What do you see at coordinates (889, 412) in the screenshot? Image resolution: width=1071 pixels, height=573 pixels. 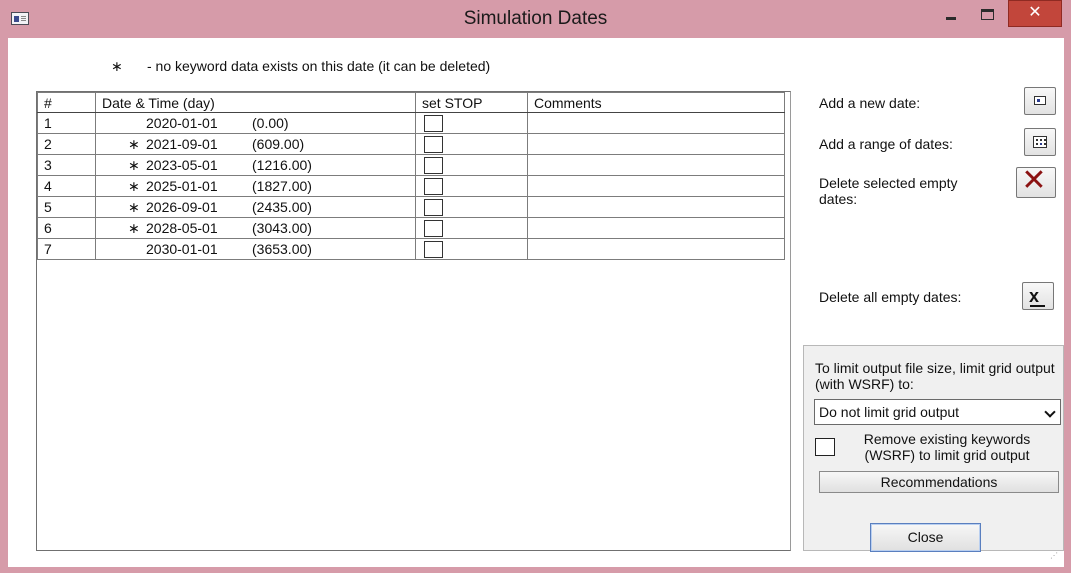 I see `grid-output-selected: Do not limit grid output` at bounding box center [889, 412].